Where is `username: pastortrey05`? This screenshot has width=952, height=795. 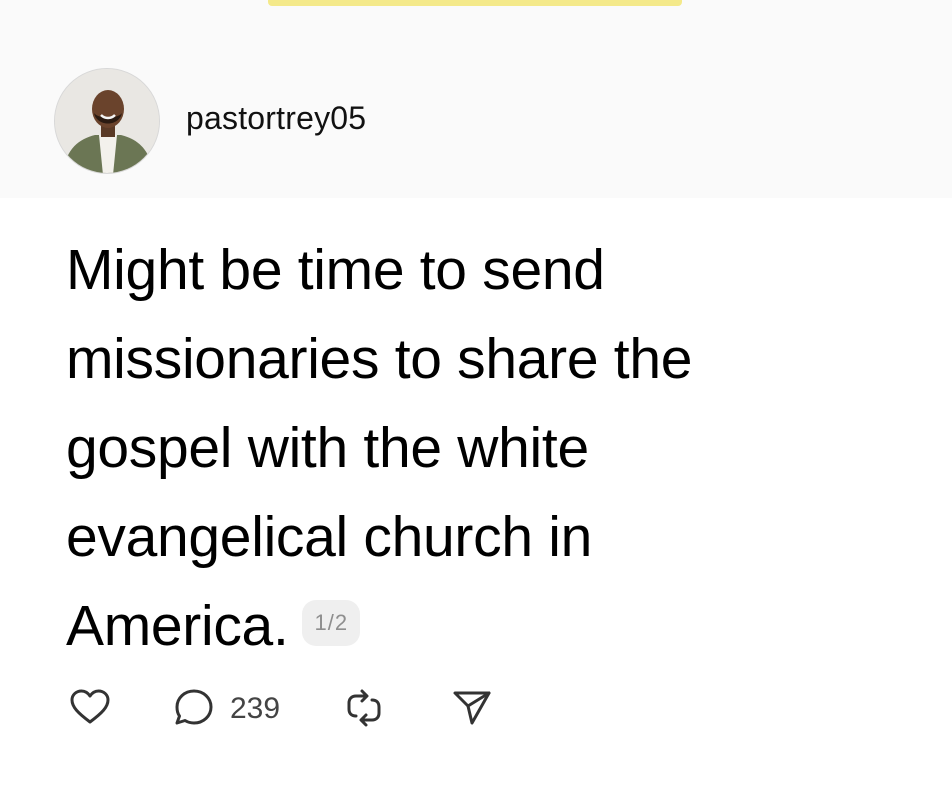
username: pastortrey05 is located at coordinates (276, 118).